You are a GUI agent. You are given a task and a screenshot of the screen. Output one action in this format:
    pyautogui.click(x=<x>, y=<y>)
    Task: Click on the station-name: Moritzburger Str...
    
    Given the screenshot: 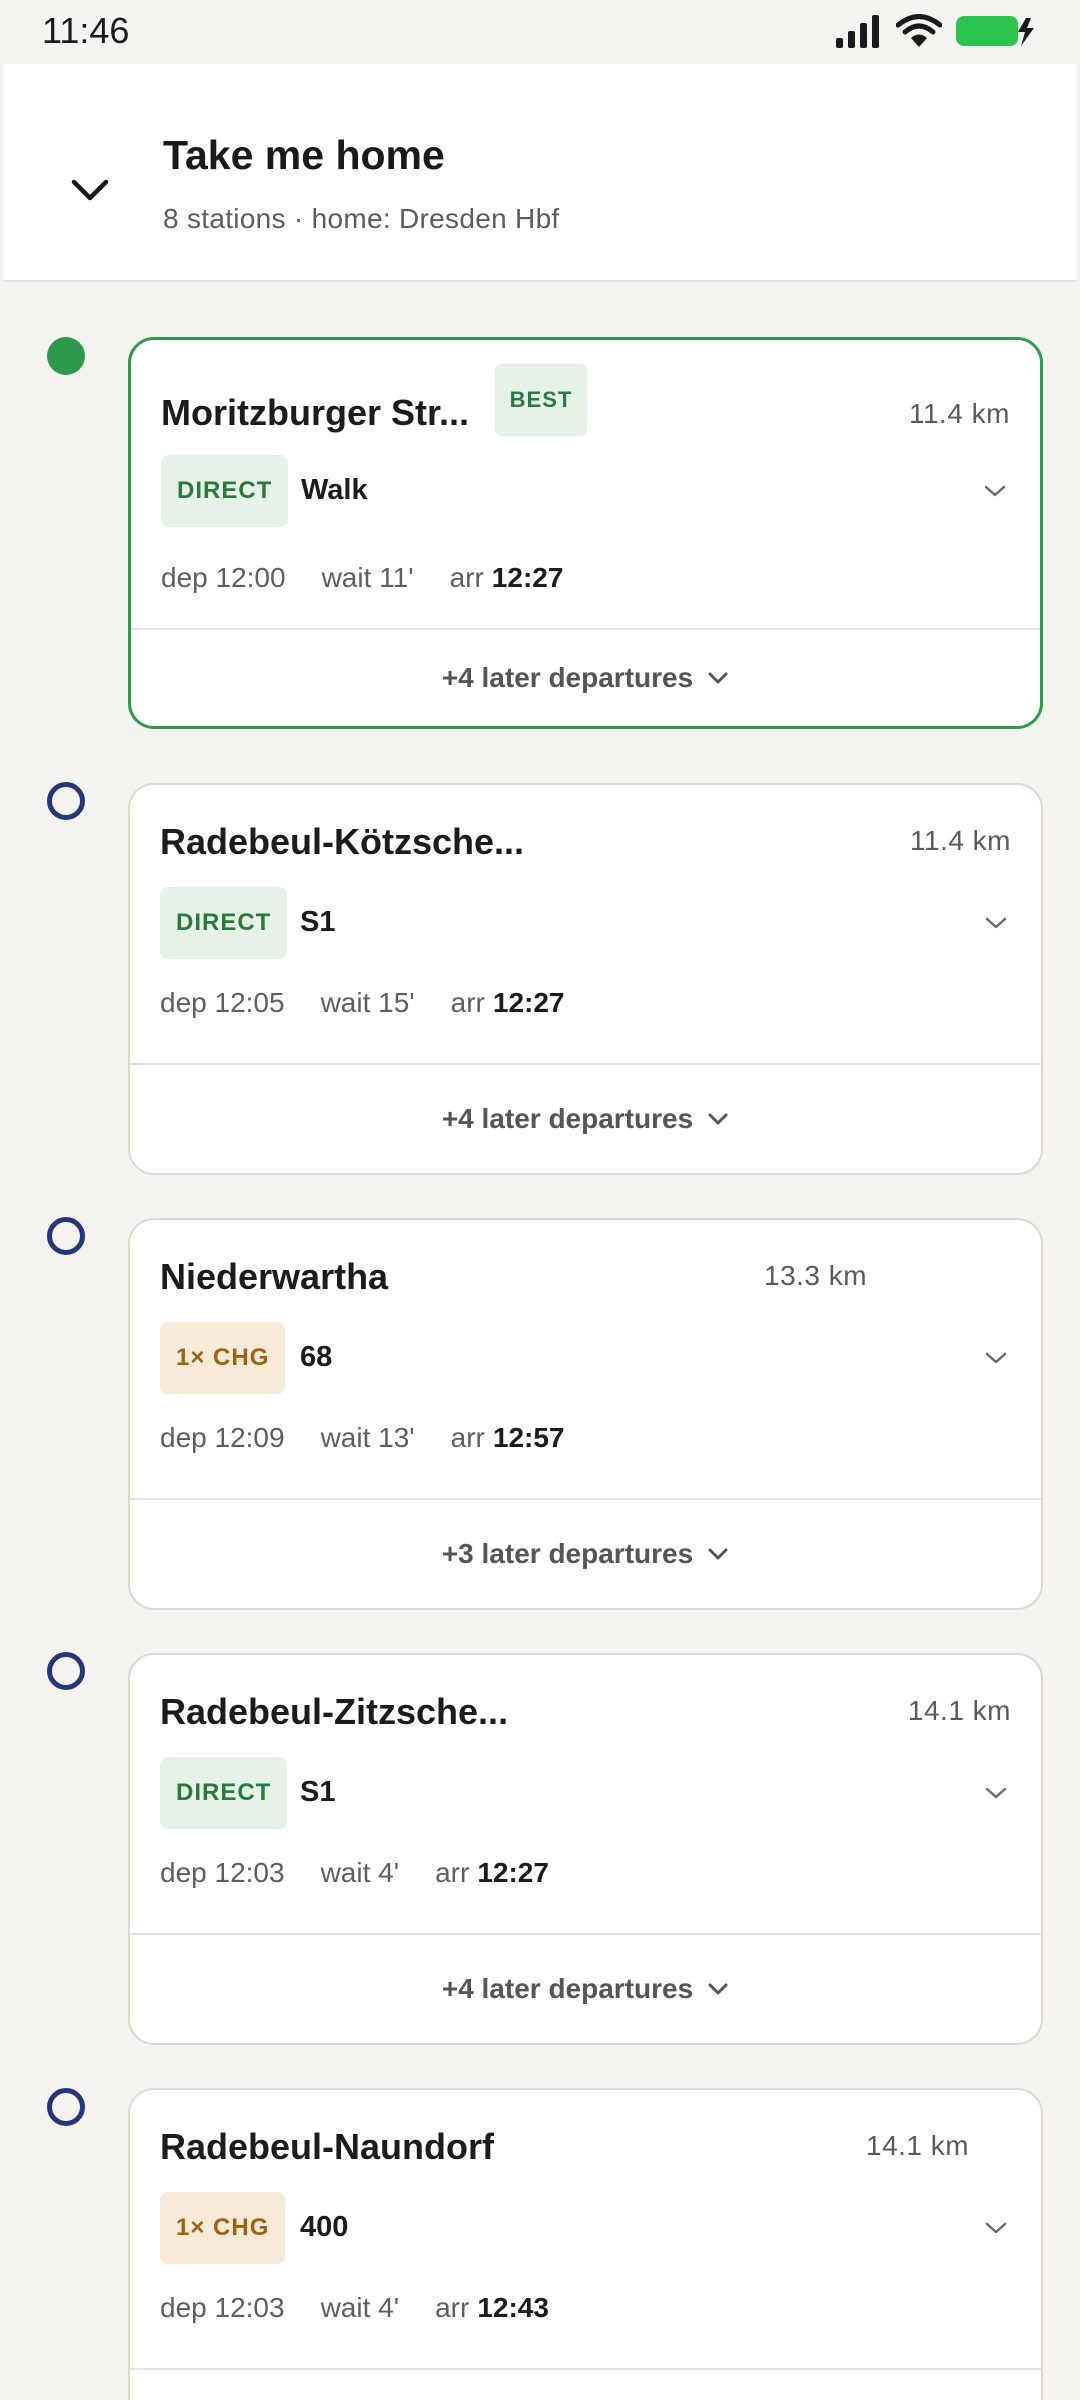 What is the action you would take?
    pyautogui.click(x=315, y=412)
    